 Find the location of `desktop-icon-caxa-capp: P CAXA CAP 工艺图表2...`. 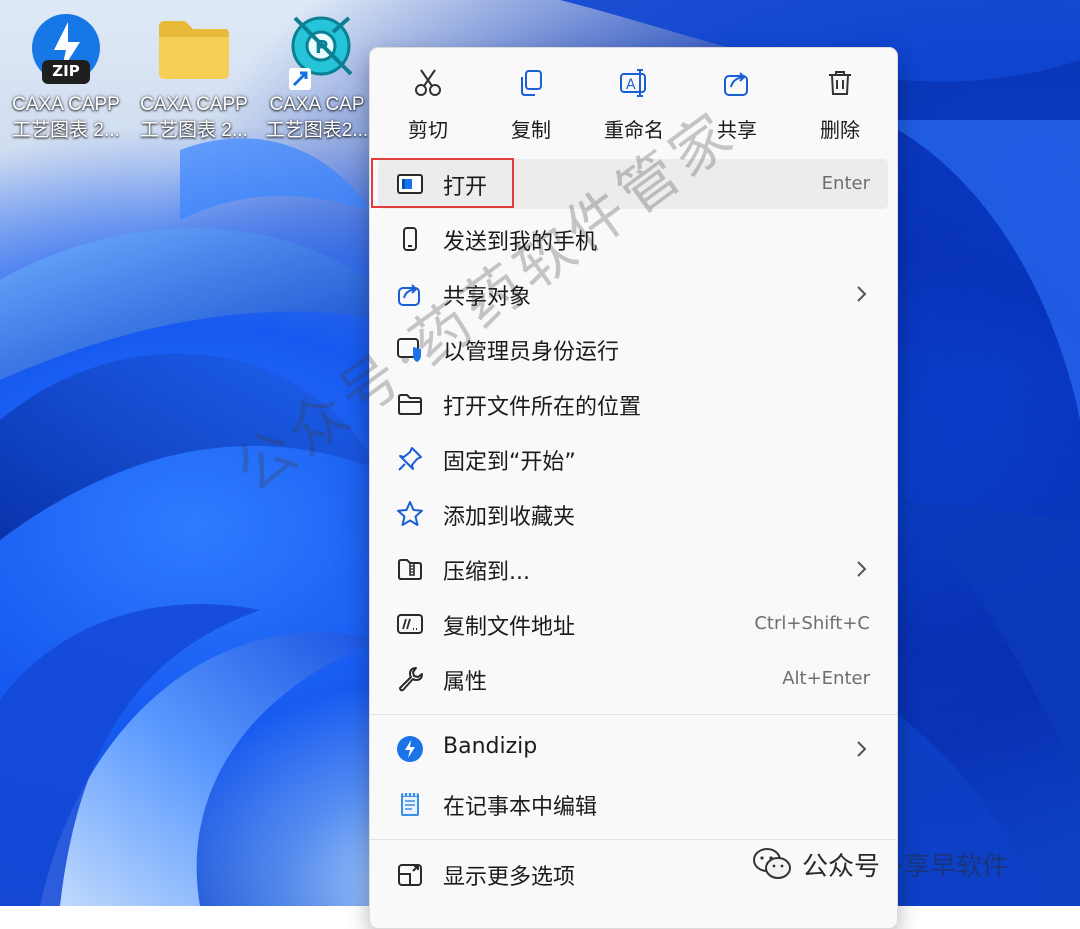

desktop-icon-caxa-capp: P CAXA CAP 工艺图表2... is located at coordinates (317, 76).